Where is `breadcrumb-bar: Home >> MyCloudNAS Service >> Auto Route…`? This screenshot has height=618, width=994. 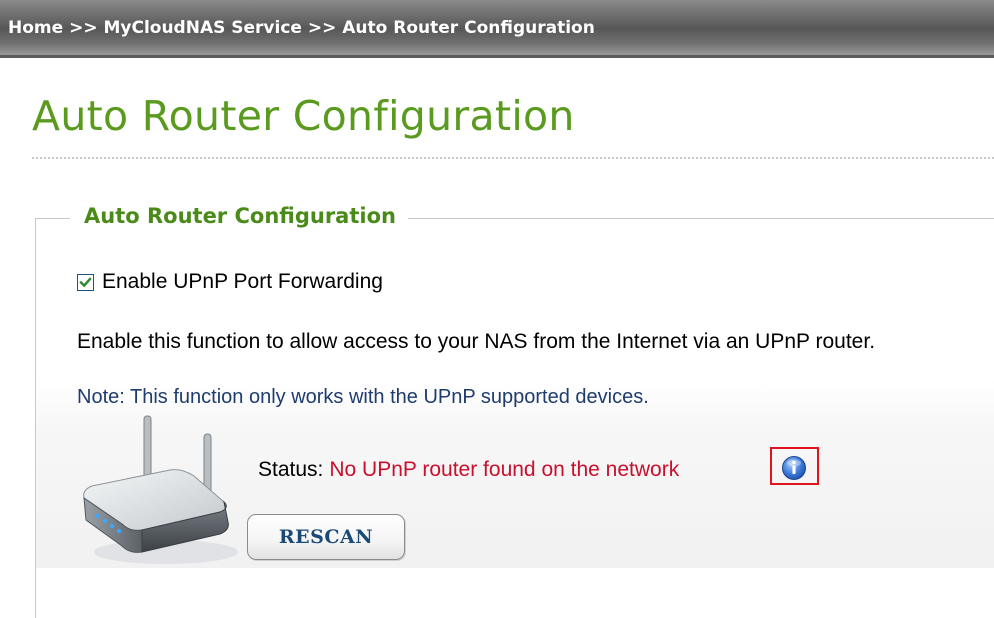 breadcrumb-bar: Home >> MyCloudNAS Service >> Auto Route… is located at coordinates (497, 29).